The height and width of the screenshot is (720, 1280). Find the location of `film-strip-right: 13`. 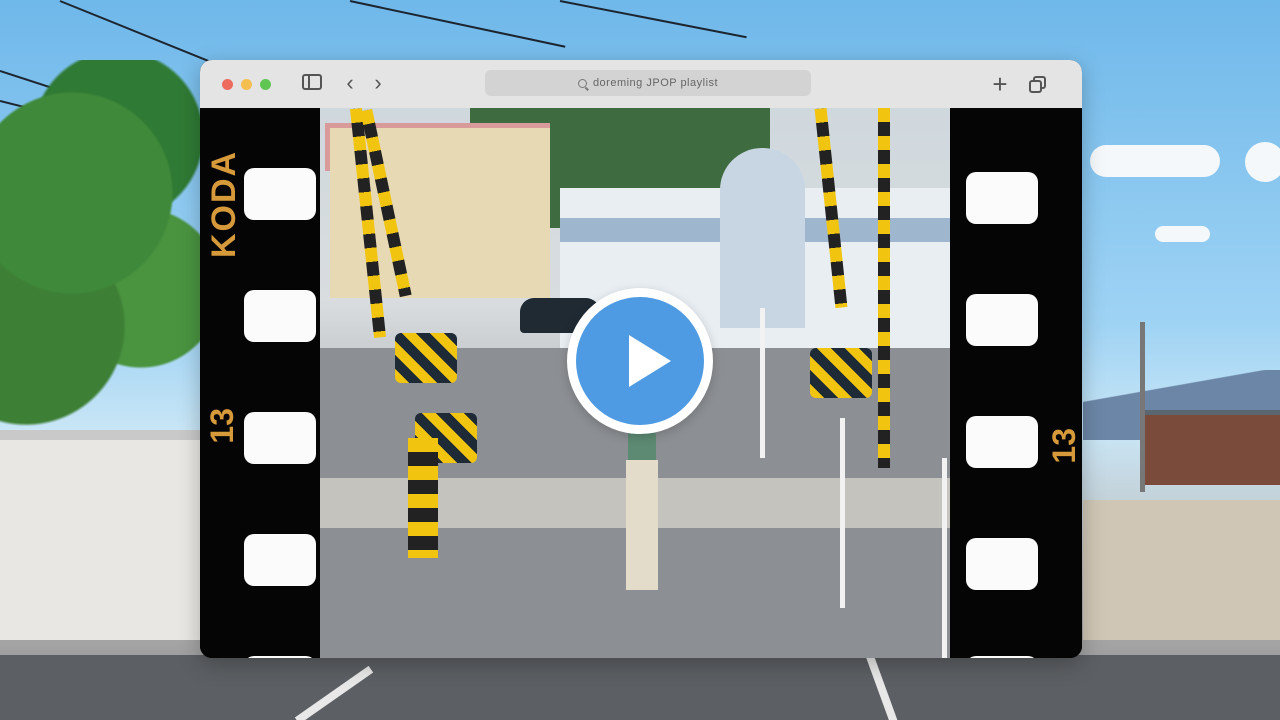

film-strip-right: 13 is located at coordinates (1016, 383).